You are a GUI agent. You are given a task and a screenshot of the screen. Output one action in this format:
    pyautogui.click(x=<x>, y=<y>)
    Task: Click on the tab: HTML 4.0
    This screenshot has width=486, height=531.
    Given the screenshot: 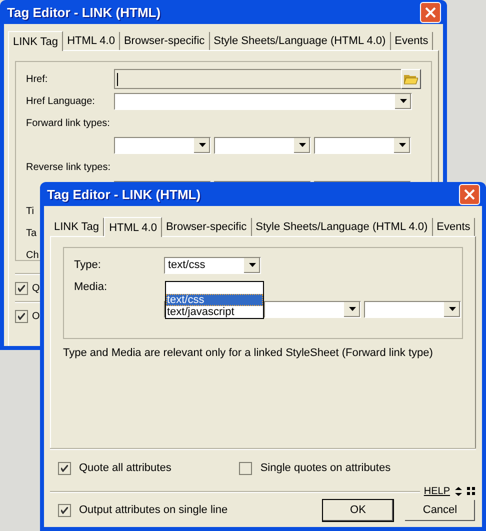 What is the action you would take?
    pyautogui.click(x=133, y=227)
    